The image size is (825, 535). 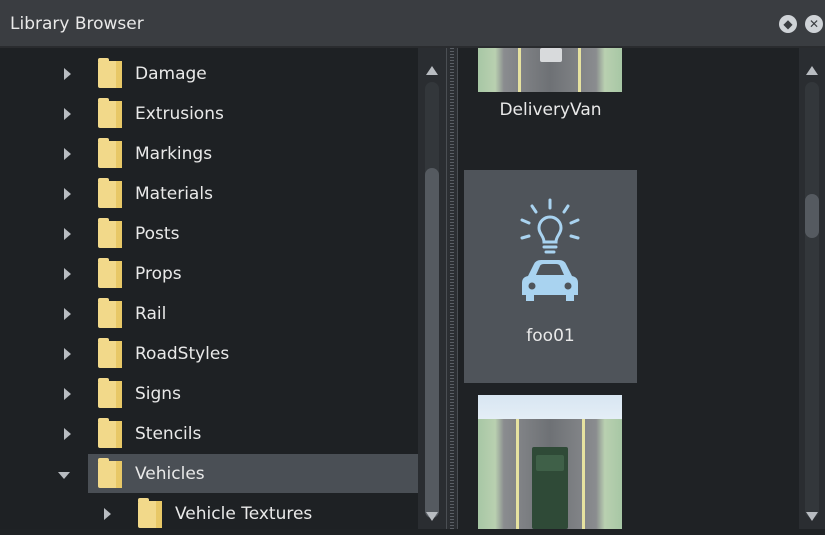 I want to click on close-icon: ✕, so click(x=814, y=24).